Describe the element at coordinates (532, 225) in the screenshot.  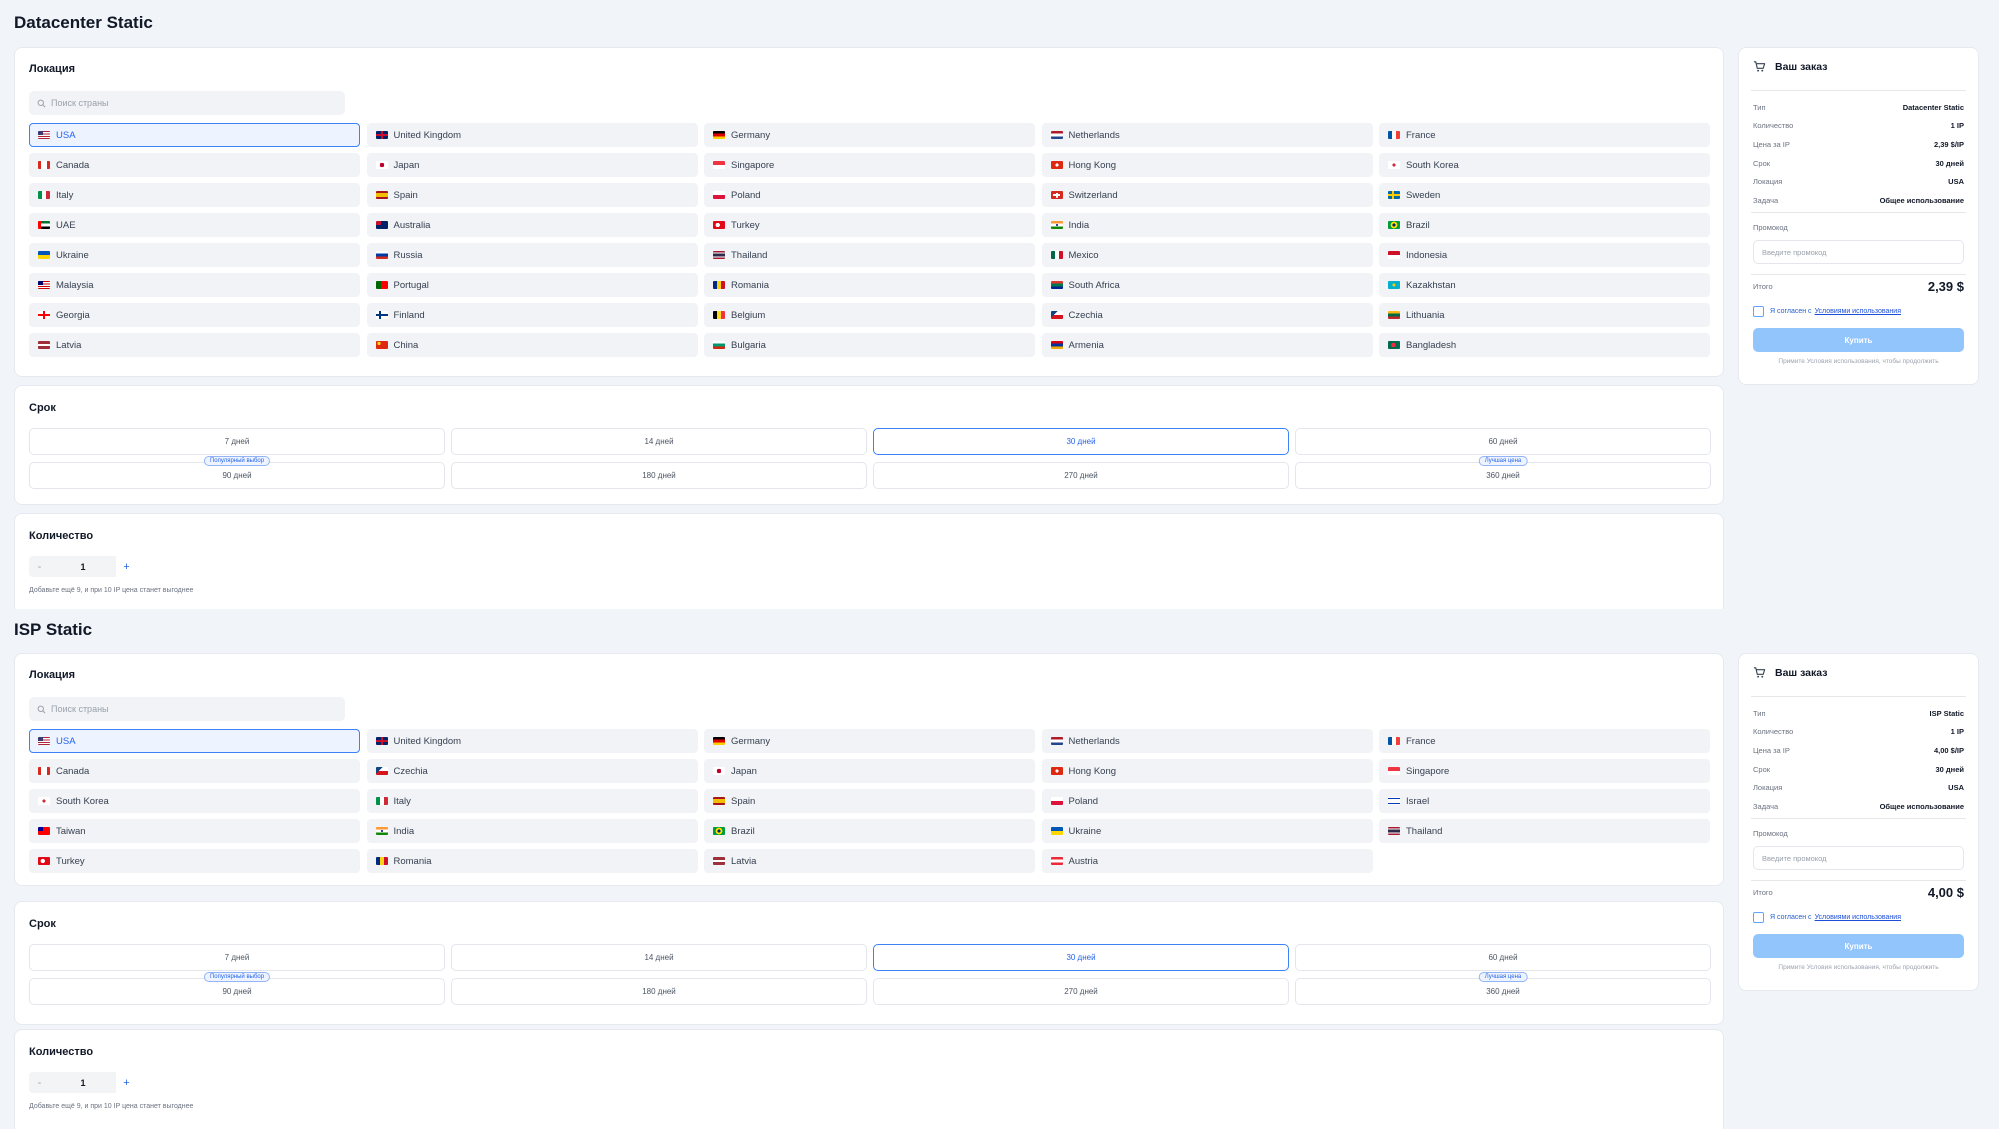
I see `country-option-au: Australia` at that location.